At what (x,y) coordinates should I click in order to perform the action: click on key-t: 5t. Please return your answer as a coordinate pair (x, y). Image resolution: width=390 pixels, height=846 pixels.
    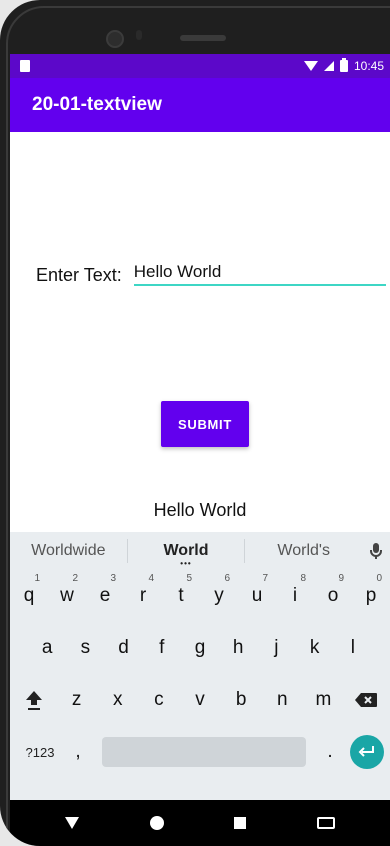
    Looking at the image, I should click on (181, 590).